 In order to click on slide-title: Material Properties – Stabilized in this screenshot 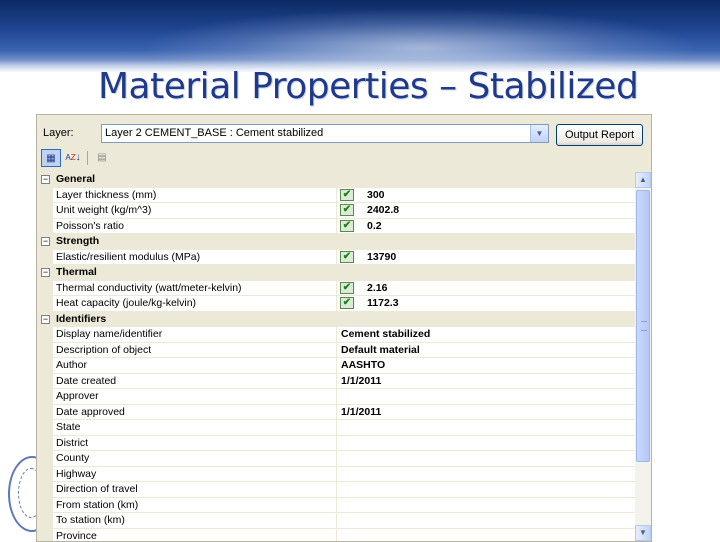, I will do `click(368, 86)`.